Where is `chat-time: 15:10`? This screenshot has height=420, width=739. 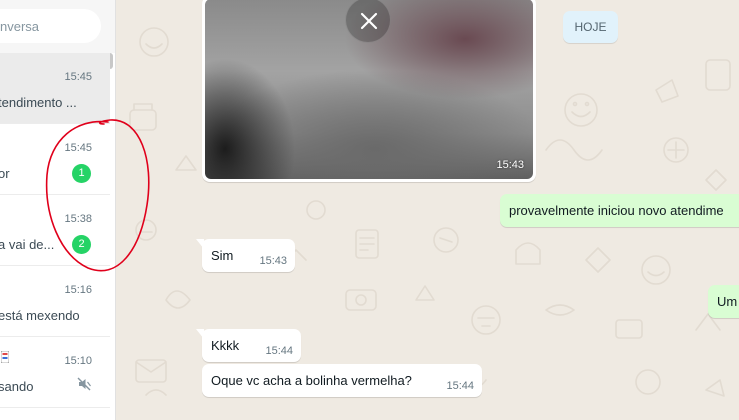
chat-time: 15:10 is located at coordinates (78, 361).